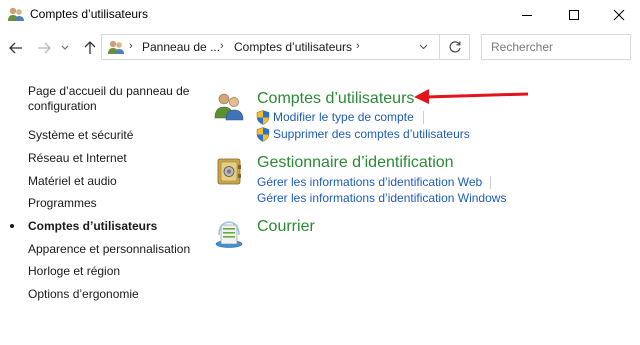  Describe the element at coordinates (89, 14) in the screenshot. I see `window-title: Comptes d’utilisateurs` at that location.